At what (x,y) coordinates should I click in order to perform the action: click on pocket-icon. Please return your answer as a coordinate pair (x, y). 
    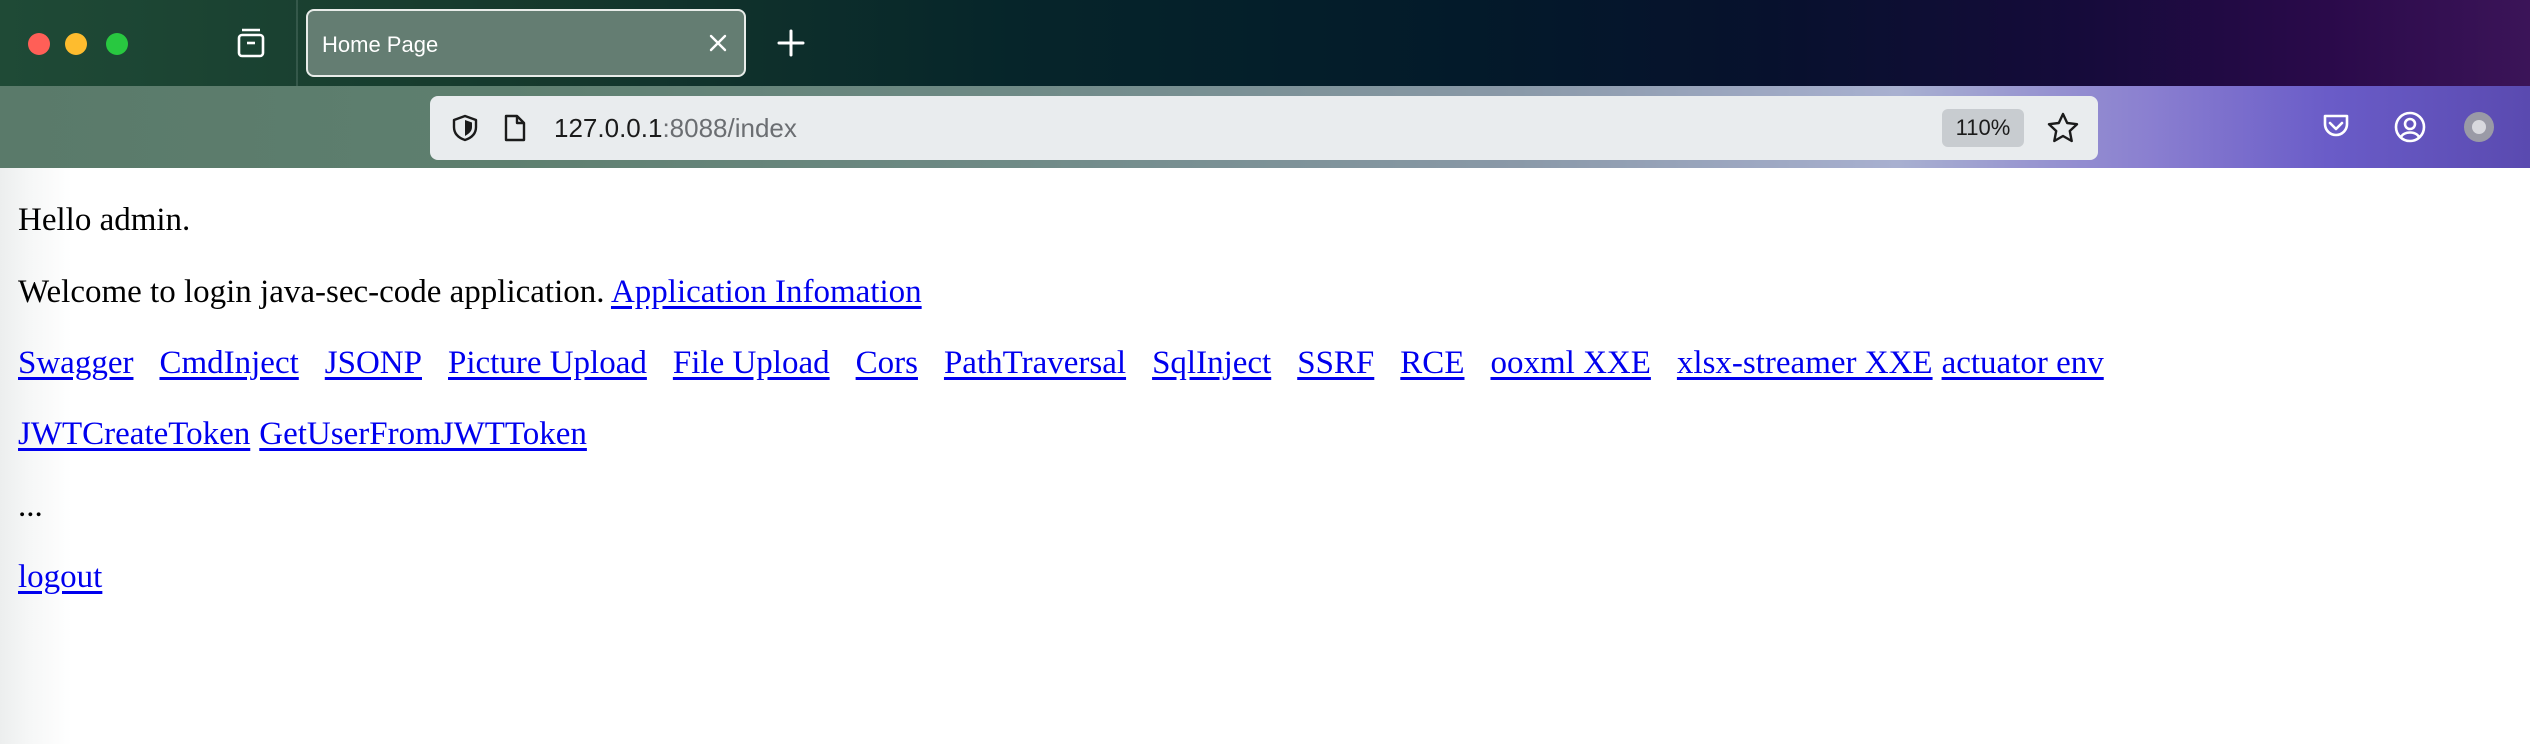
    Looking at the image, I should click on (2336, 126).